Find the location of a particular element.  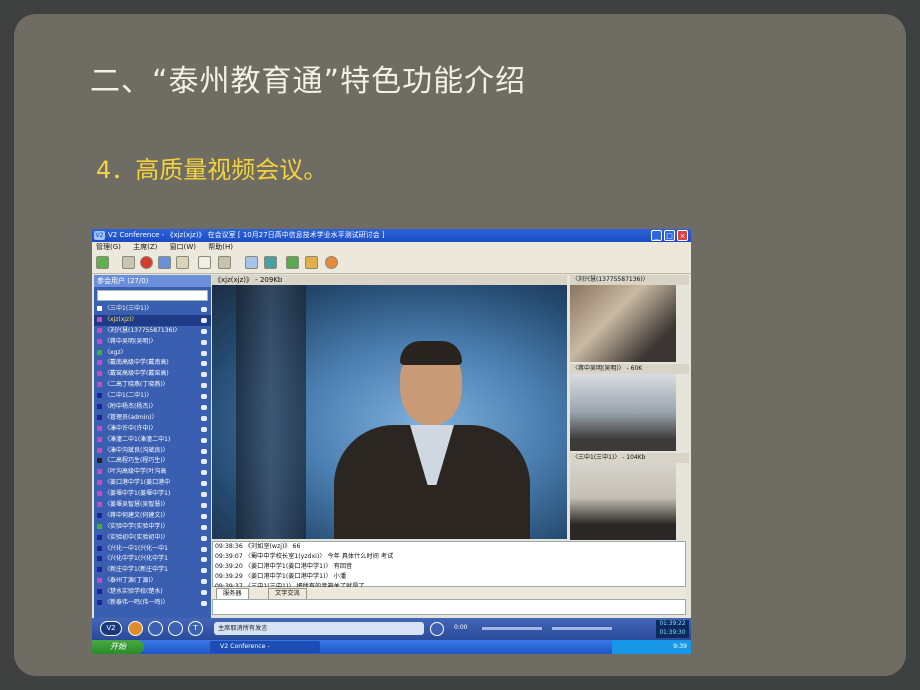

participant-item: 〈实验中学(实验中学)〉 is located at coordinates (152, 527).